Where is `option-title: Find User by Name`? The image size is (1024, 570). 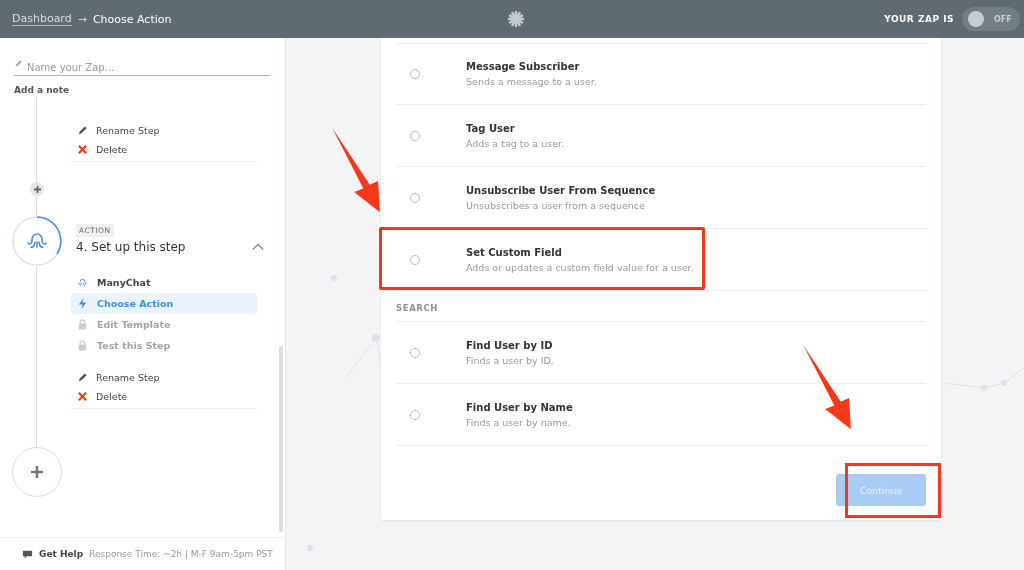 option-title: Find User by Name is located at coordinates (519, 407).